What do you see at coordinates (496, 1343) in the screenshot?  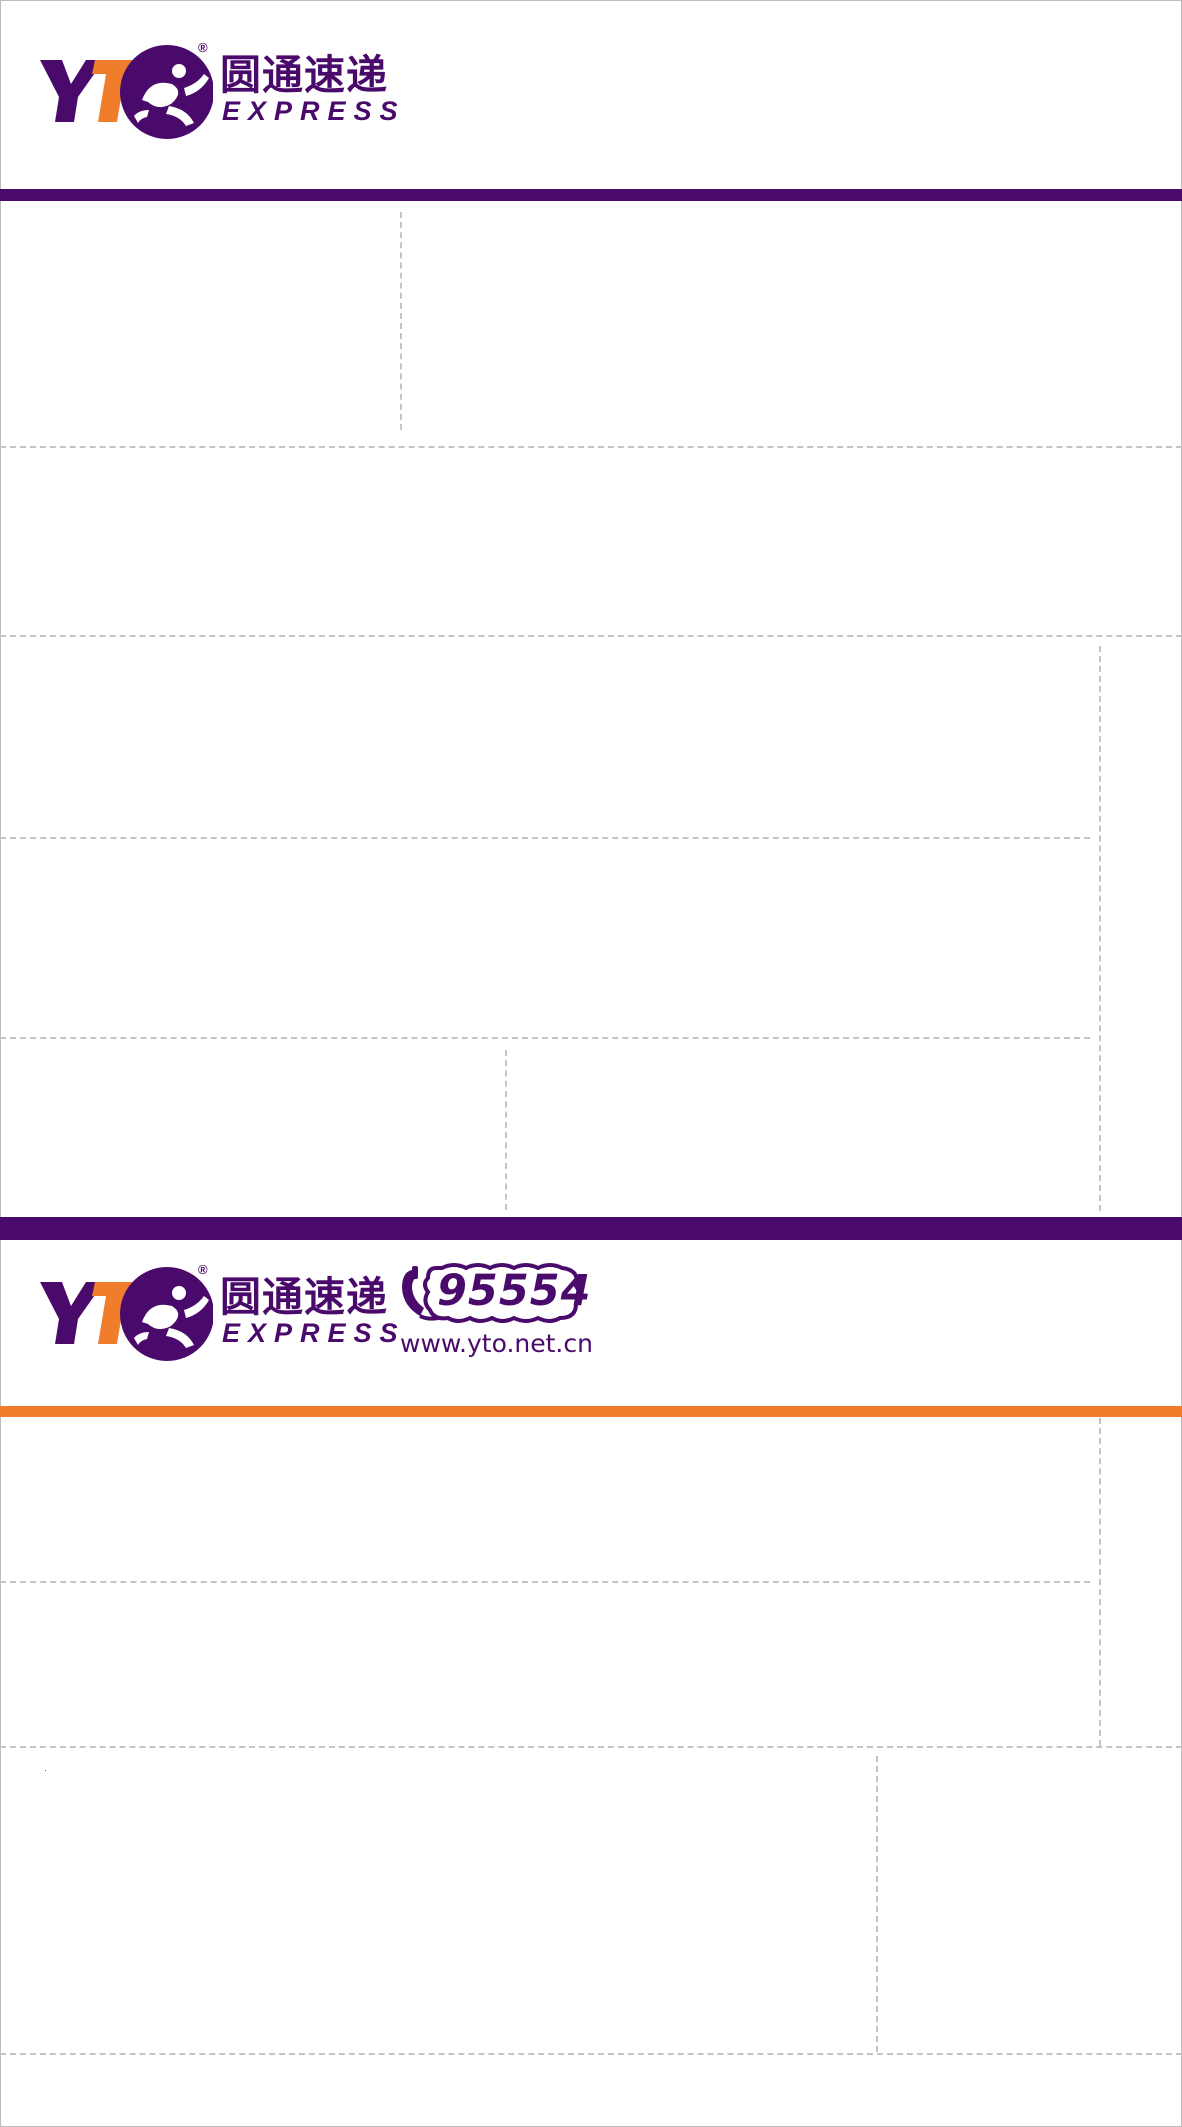 I see `website-url: www.yto.net.cn` at bounding box center [496, 1343].